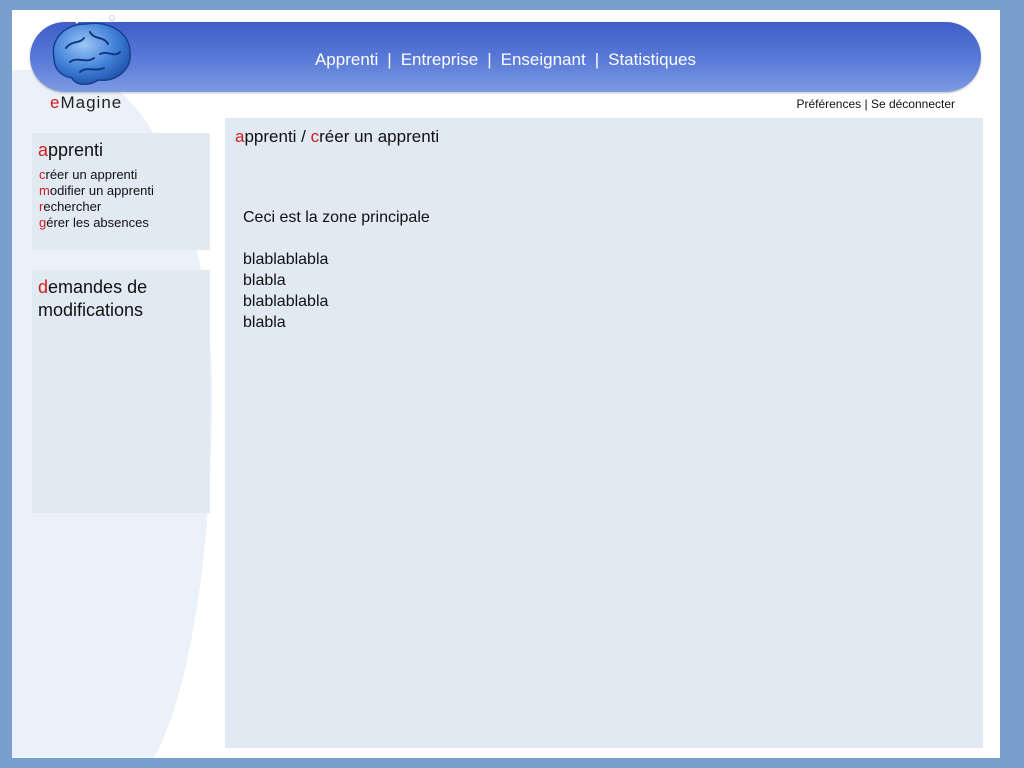  What do you see at coordinates (55, 102) in the screenshot?
I see `brand-prefix: e` at bounding box center [55, 102].